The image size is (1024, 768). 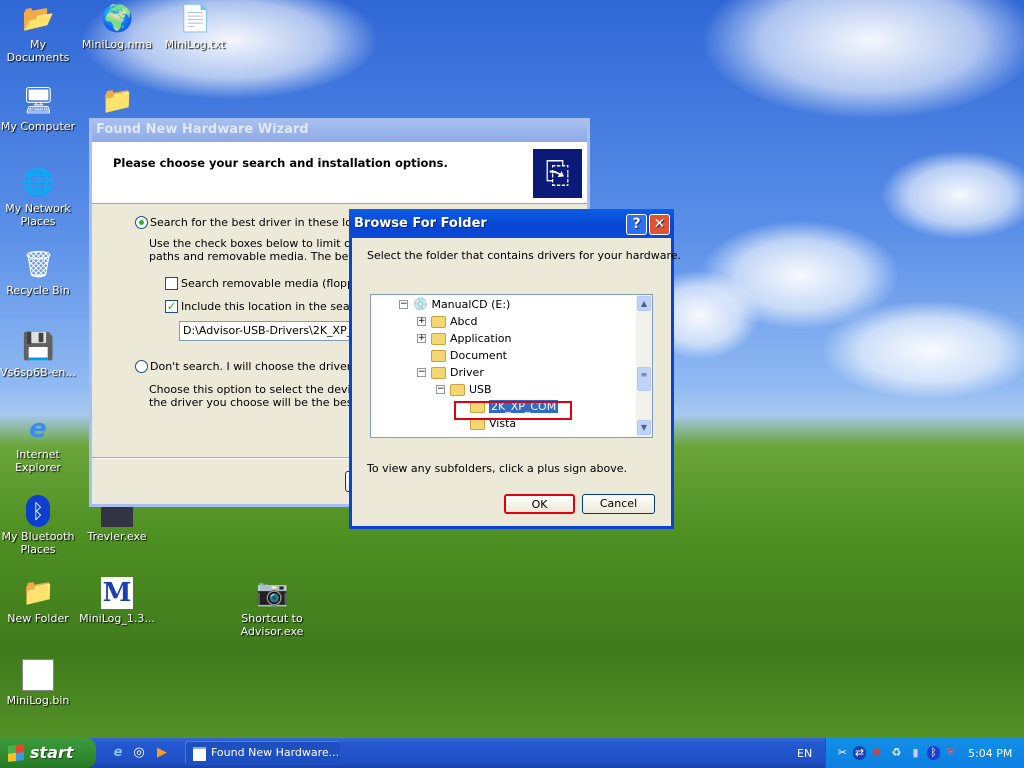 I want to click on desktop-icon-folder: 📁, so click(x=117, y=102).